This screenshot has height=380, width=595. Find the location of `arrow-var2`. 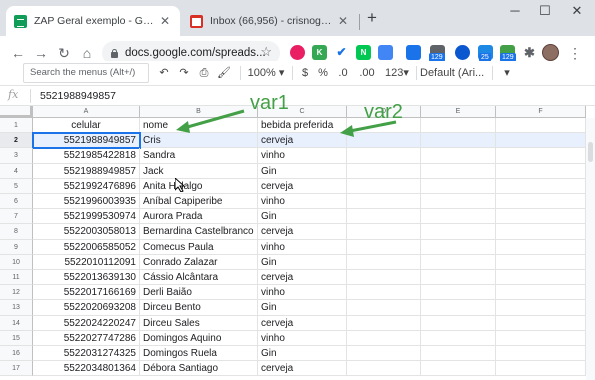

arrow-var2 is located at coordinates (373, 126).